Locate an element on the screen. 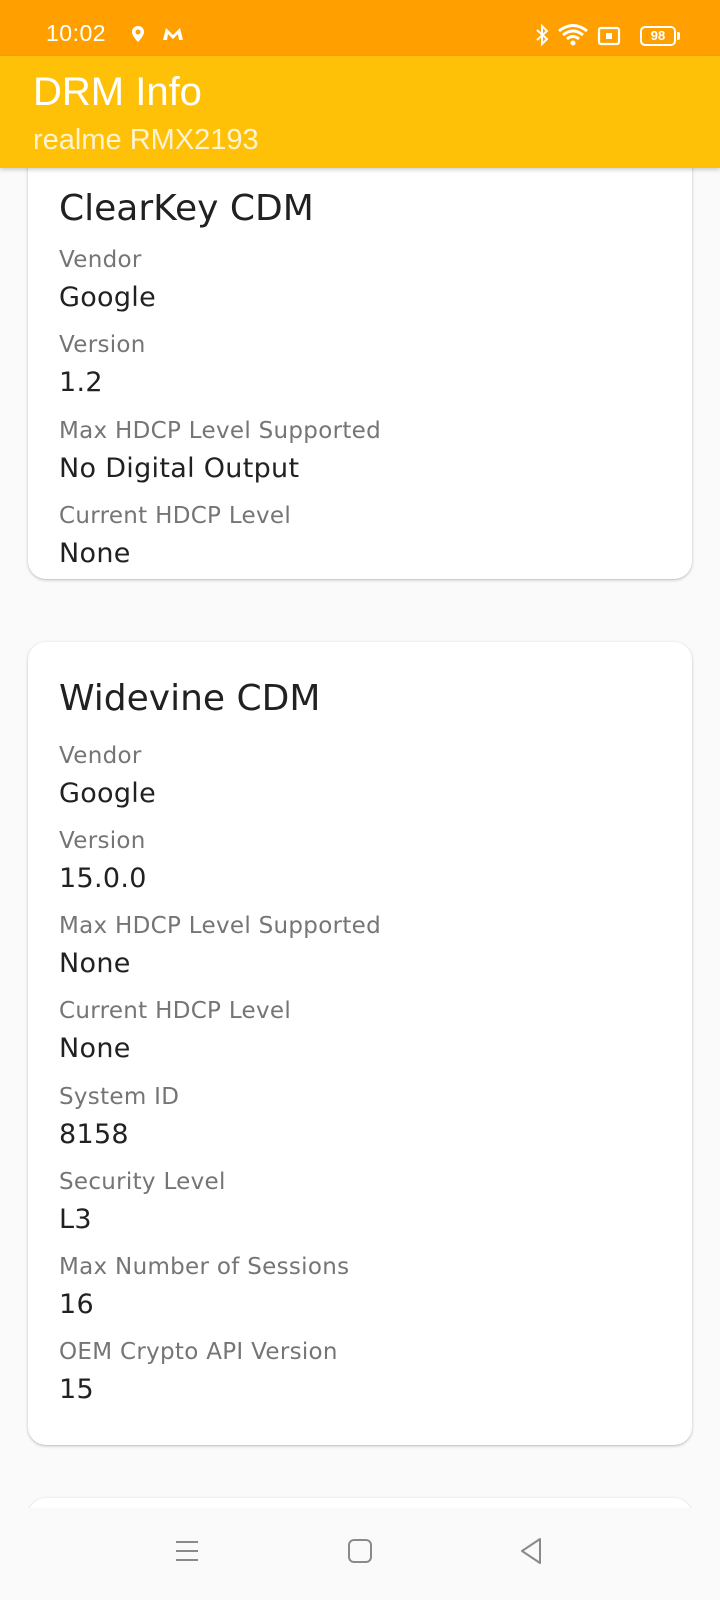  card-title: ClearKey CDM is located at coordinates (186, 208).